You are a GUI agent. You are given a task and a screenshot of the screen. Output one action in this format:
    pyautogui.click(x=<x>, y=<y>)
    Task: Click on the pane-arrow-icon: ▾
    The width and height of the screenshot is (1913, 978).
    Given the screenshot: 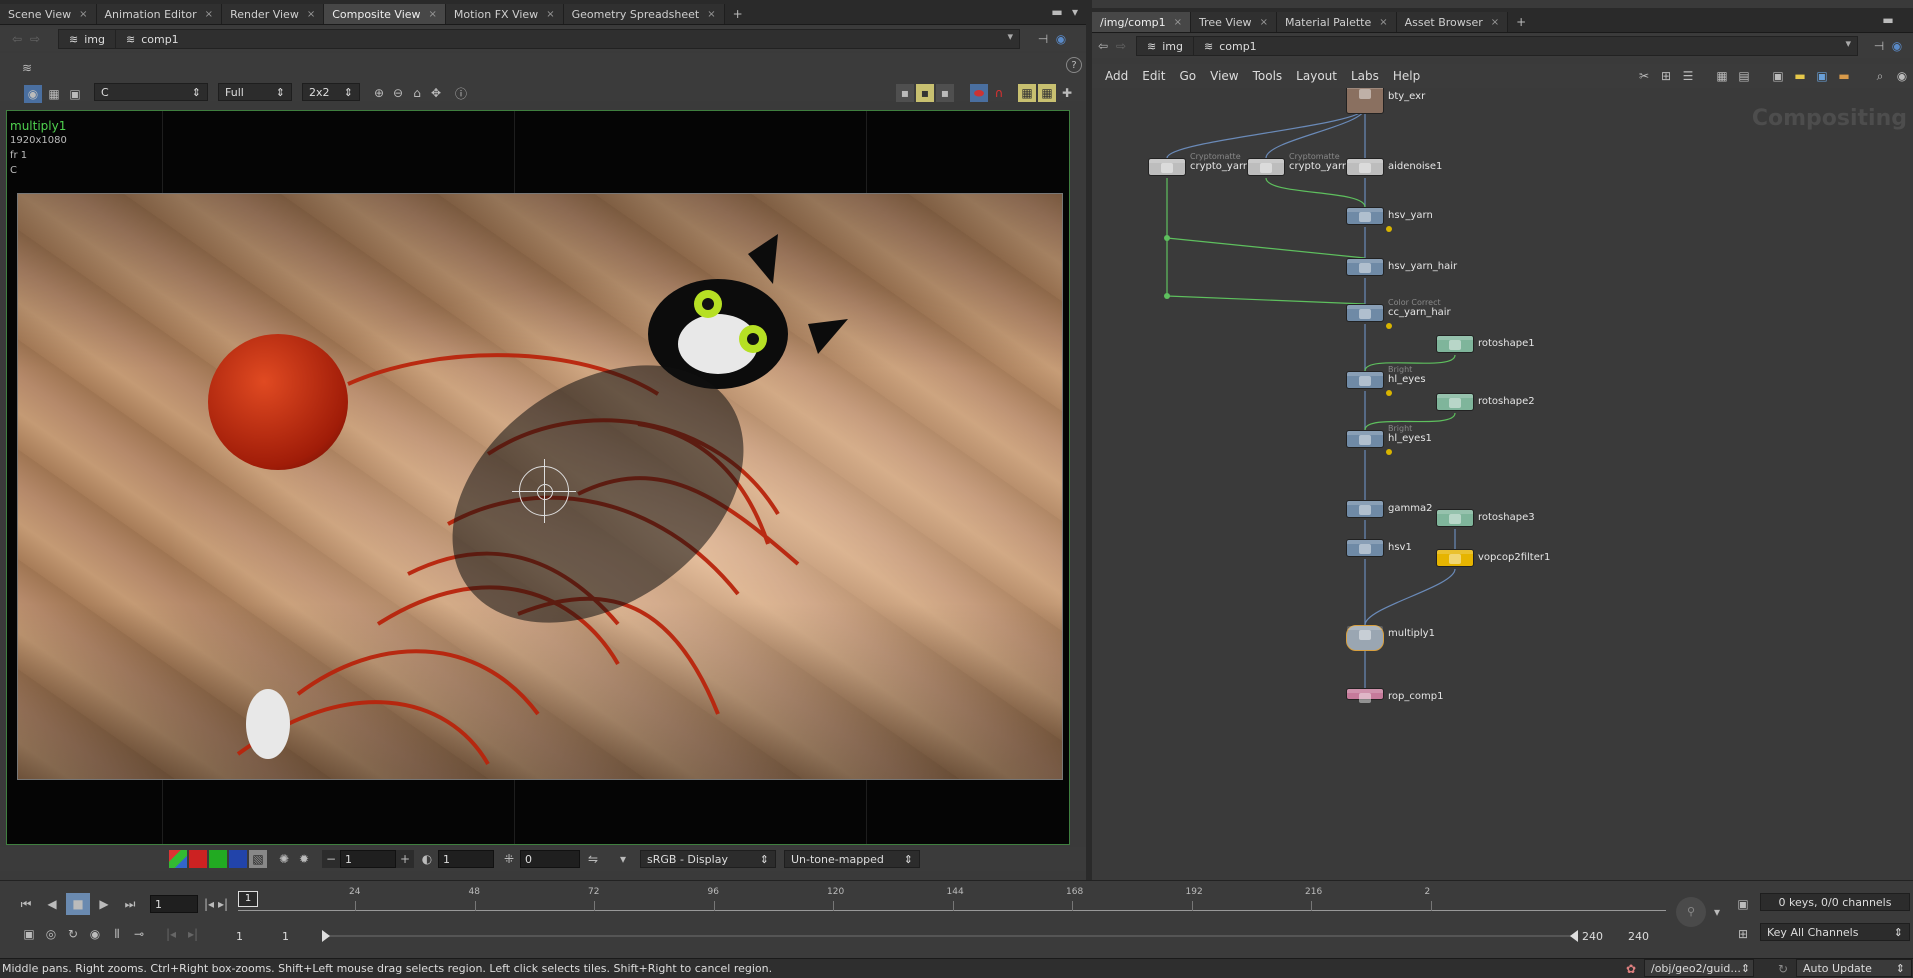 What is the action you would take?
    pyautogui.click(x=1075, y=12)
    